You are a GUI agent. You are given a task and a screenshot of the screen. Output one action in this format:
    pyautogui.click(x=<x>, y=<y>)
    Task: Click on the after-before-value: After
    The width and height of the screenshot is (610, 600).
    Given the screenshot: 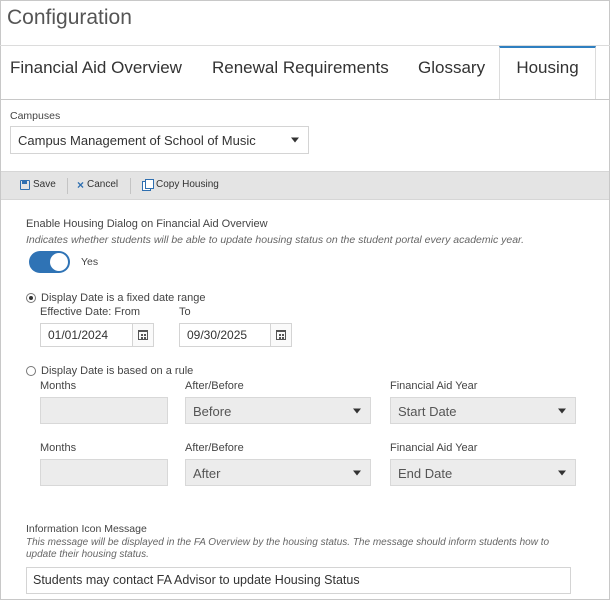 What is the action you would take?
    pyautogui.click(x=207, y=473)
    